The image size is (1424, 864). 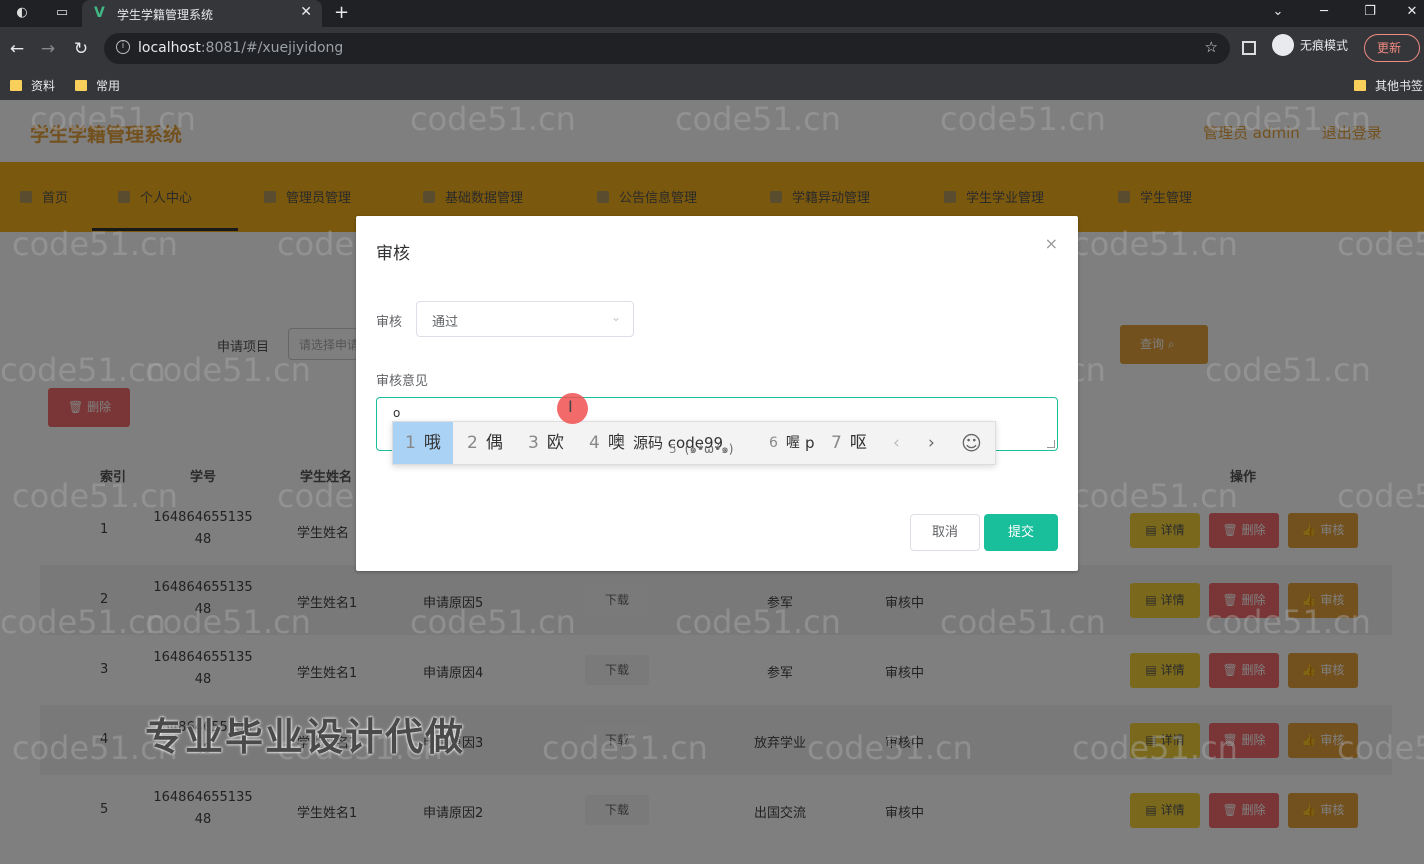 I want to click on restore-icon: ❐, so click(x=1370, y=11).